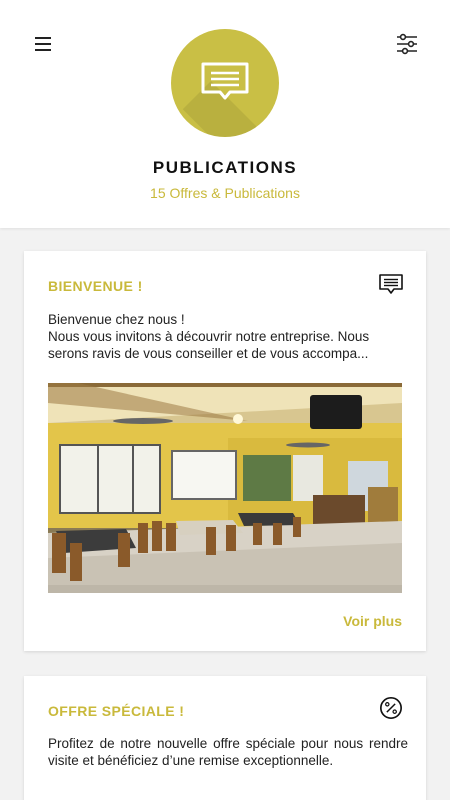 This screenshot has width=450, height=800. What do you see at coordinates (372, 621) in the screenshot?
I see `see-more-link: Voir plus` at bounding box center [372, 621].